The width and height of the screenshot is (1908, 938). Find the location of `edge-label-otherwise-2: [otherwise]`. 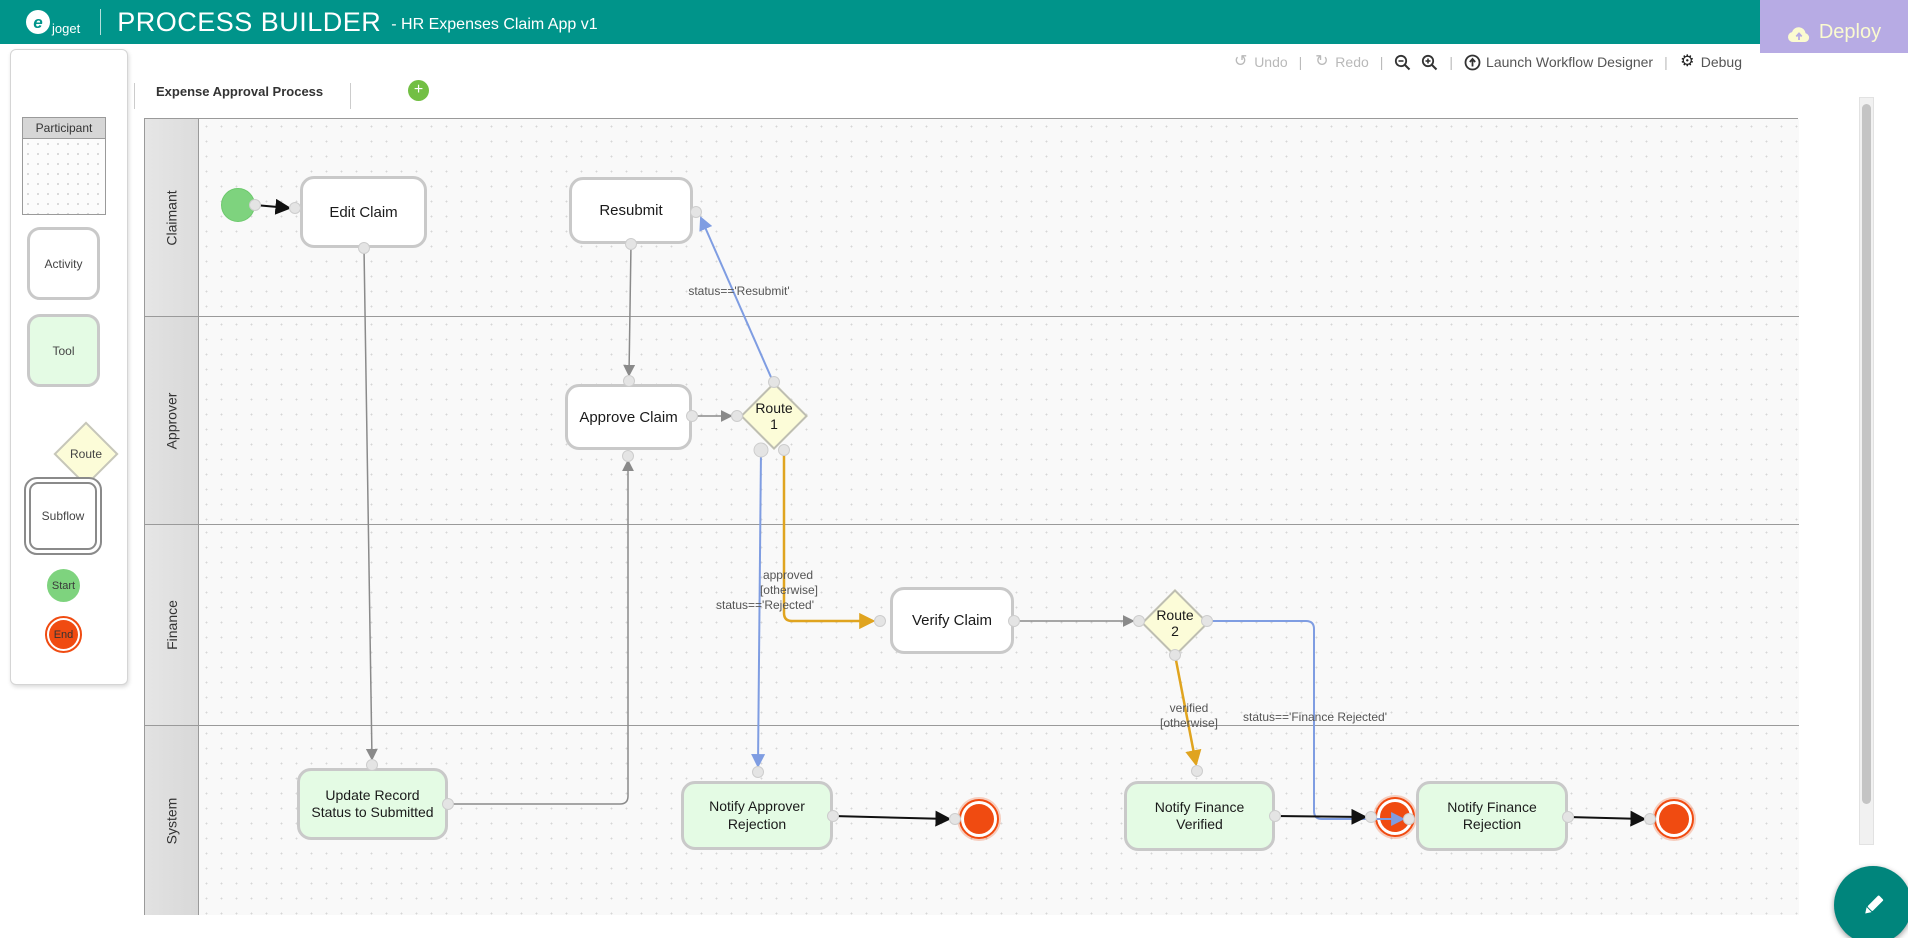

edge-label-otherwise-2: [otherwise] is located at coordinates (1189, 723).